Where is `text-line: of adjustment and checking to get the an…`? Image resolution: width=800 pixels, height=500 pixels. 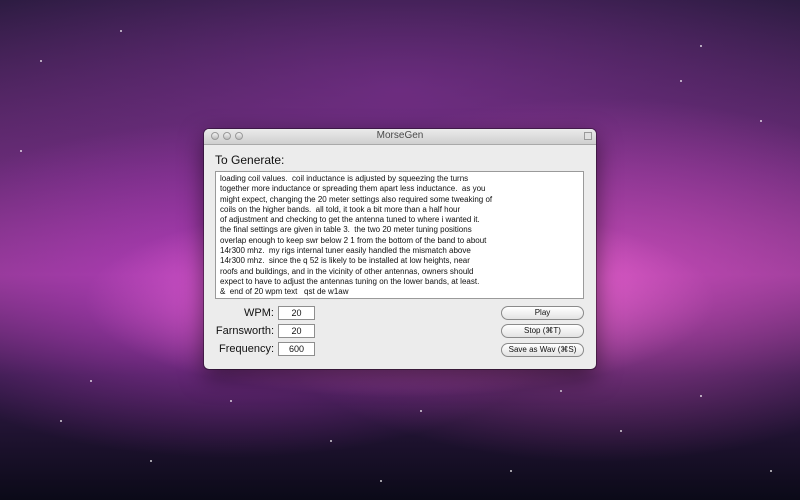
text-line: of adjustment and checking to get the an… is located at coordinates (350, 220).